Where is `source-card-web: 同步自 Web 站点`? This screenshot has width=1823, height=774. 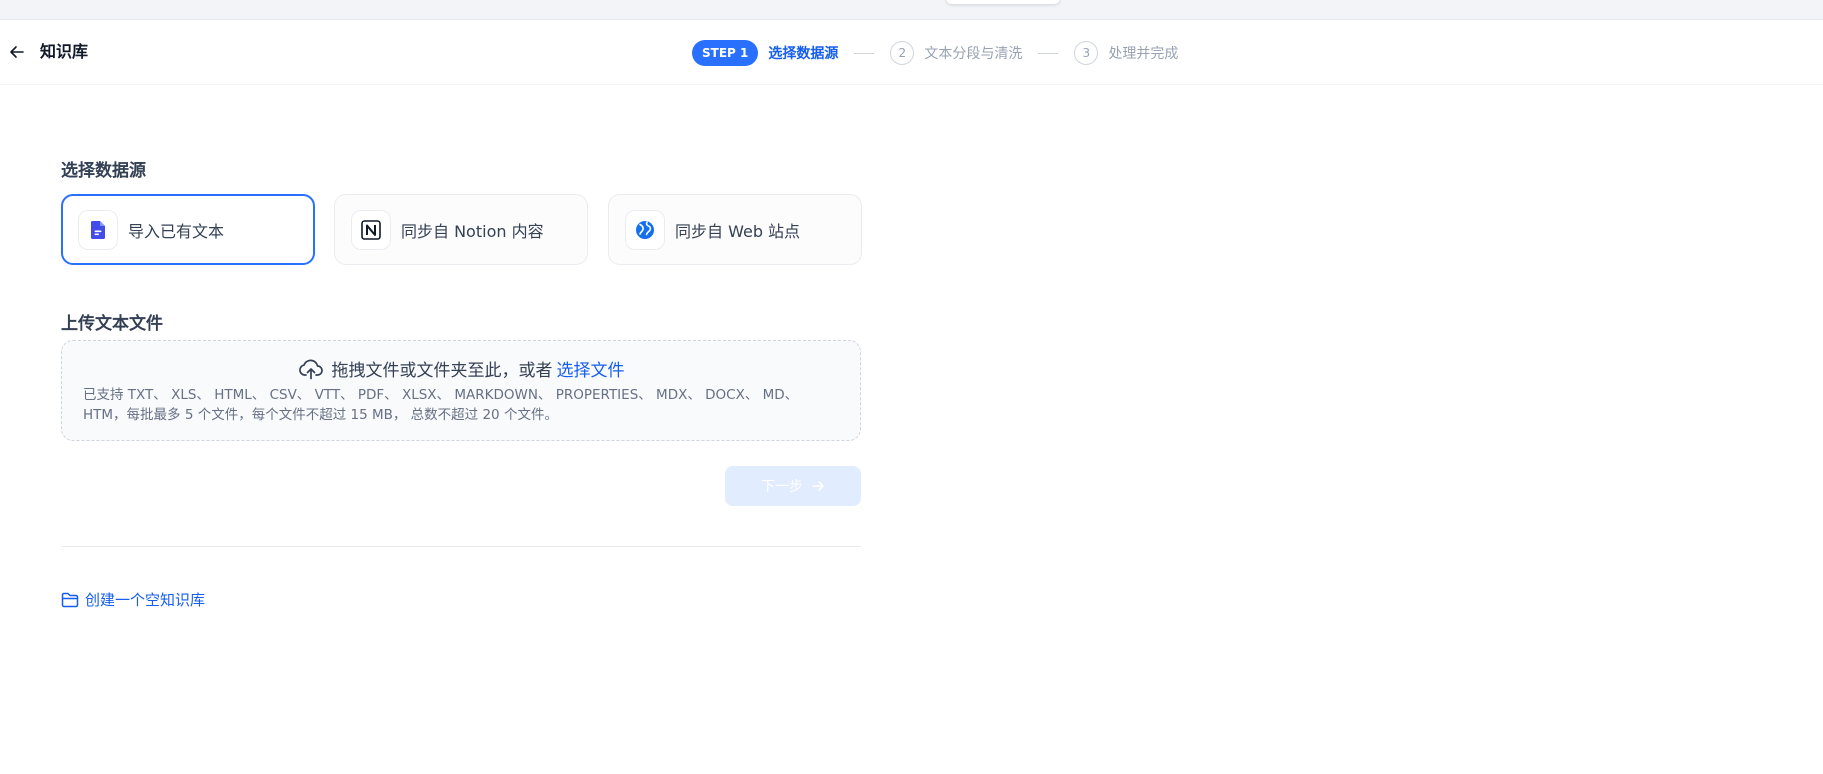 source-card-web: 同步自 Web 站点 is located at coordinates (735, 229).